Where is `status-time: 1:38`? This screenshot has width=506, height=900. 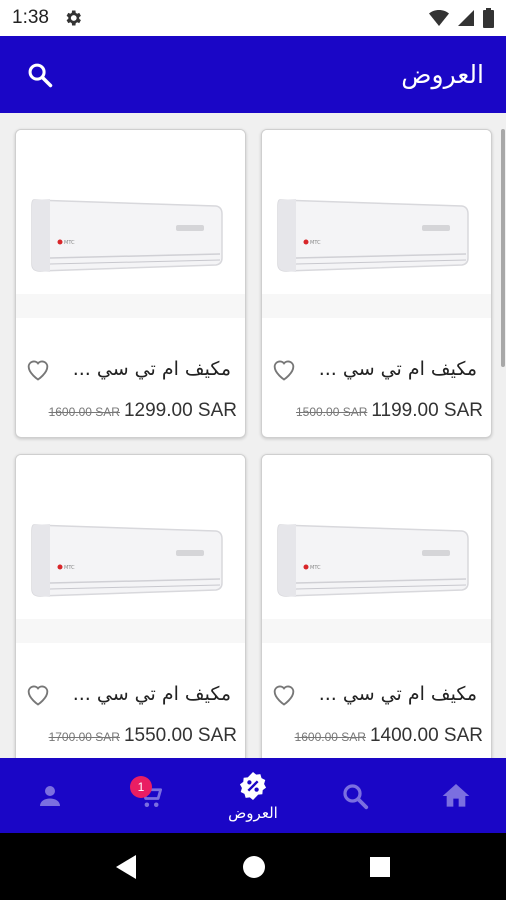
status-time: 1:38 is located at coordinates (30, 17).